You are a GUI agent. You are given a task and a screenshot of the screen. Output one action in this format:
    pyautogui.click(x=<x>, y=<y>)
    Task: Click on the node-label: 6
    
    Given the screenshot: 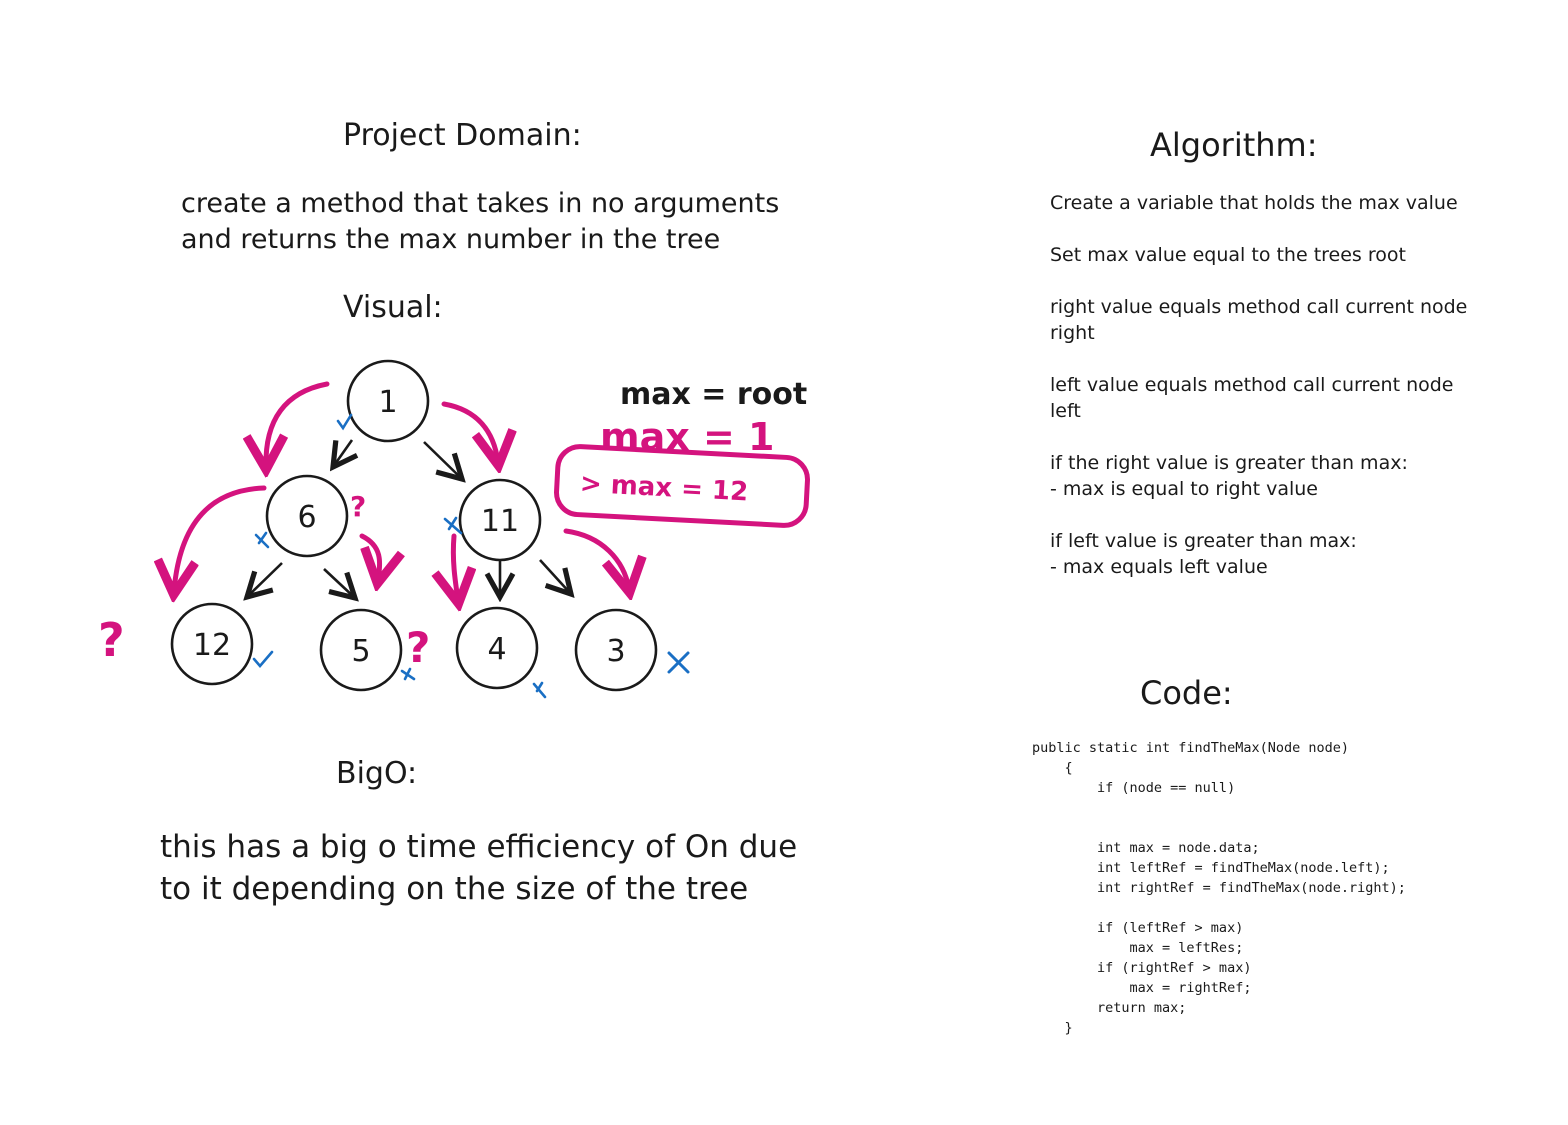 What is the action you would take?
    pyautogui.click(x=306, y=517)
    